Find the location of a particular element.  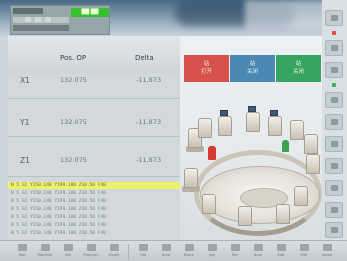

operator-green is located at coordinates (285, 146).